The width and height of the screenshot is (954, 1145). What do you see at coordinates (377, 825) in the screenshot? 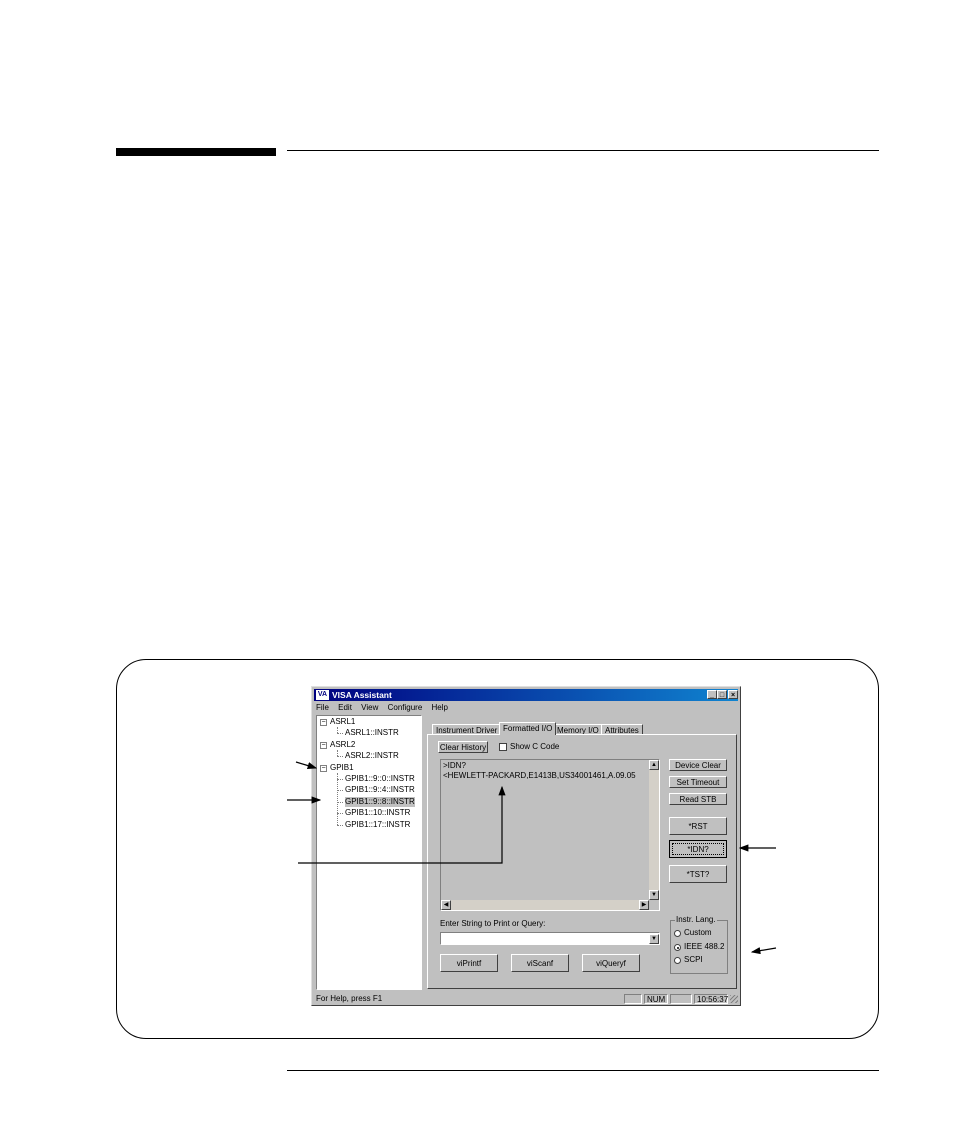
I see `tree-node-gpib-17: GPIB1::17::INSTR` at bounding box center [377, 825].